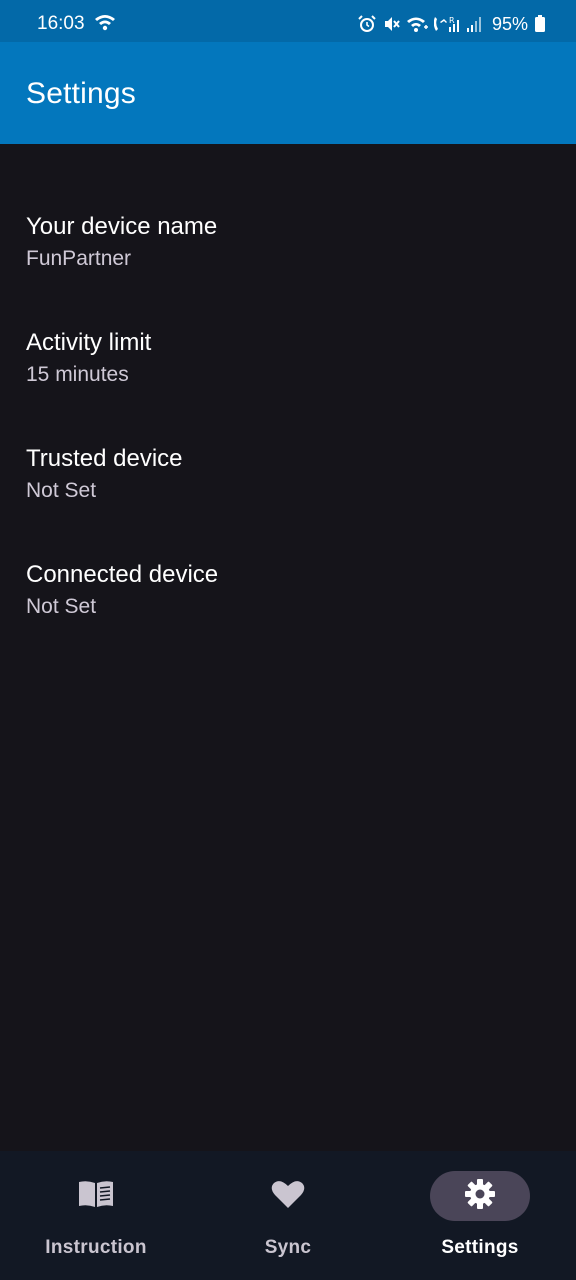 The width and height of the screenshot is (576, 1280). What do you see at coordinates (288, 93) in the screenshot?
I see `app-bar: Settings` at bounding box center [288, 93].